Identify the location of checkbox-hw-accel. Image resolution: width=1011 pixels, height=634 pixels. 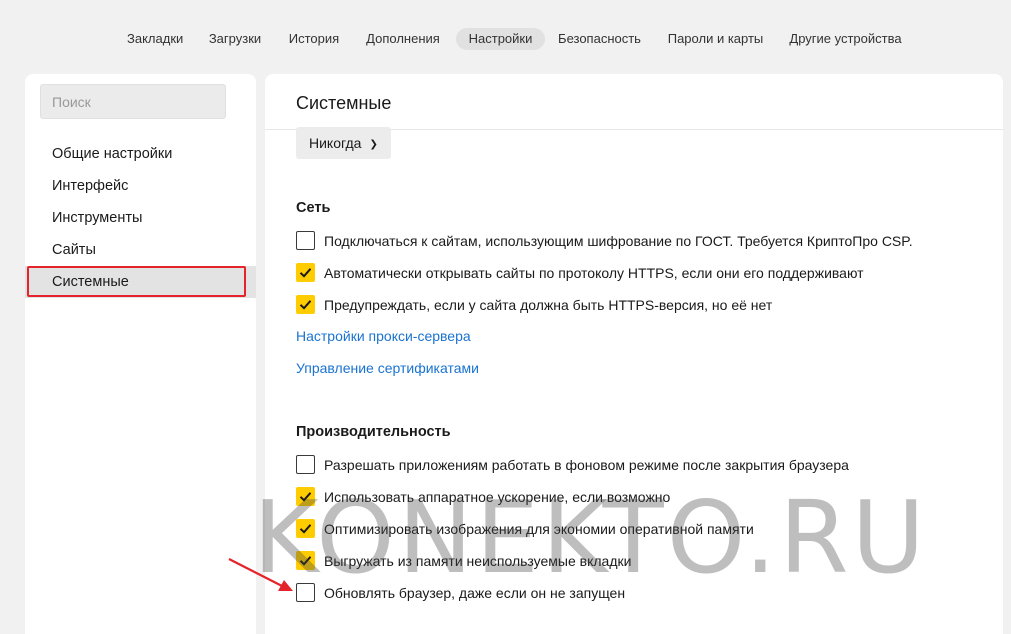
(305, 496).